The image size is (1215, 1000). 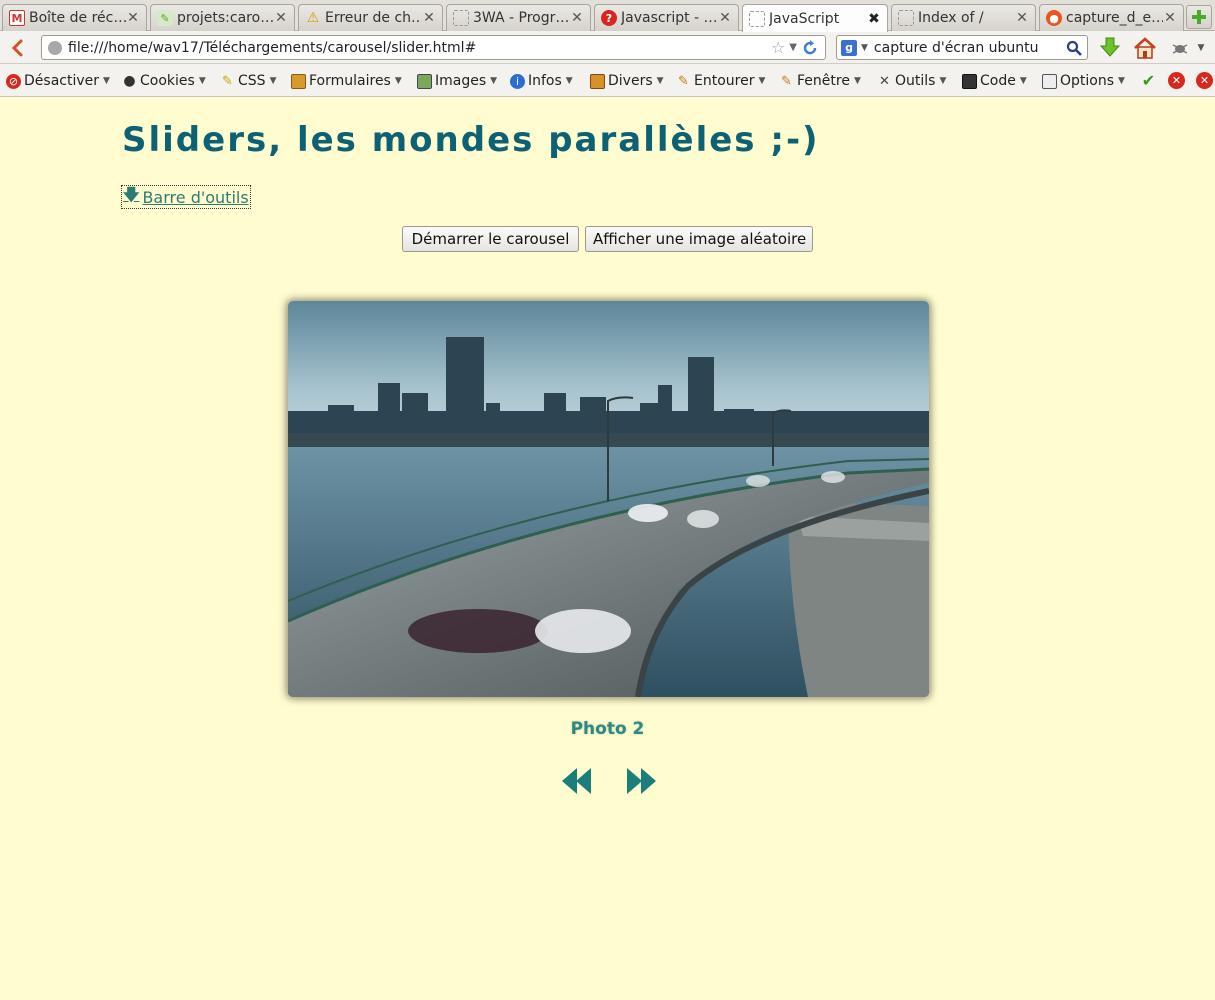 I want to click on devbar-css: ✎ CSS ▼, so click(x=248, y=81).